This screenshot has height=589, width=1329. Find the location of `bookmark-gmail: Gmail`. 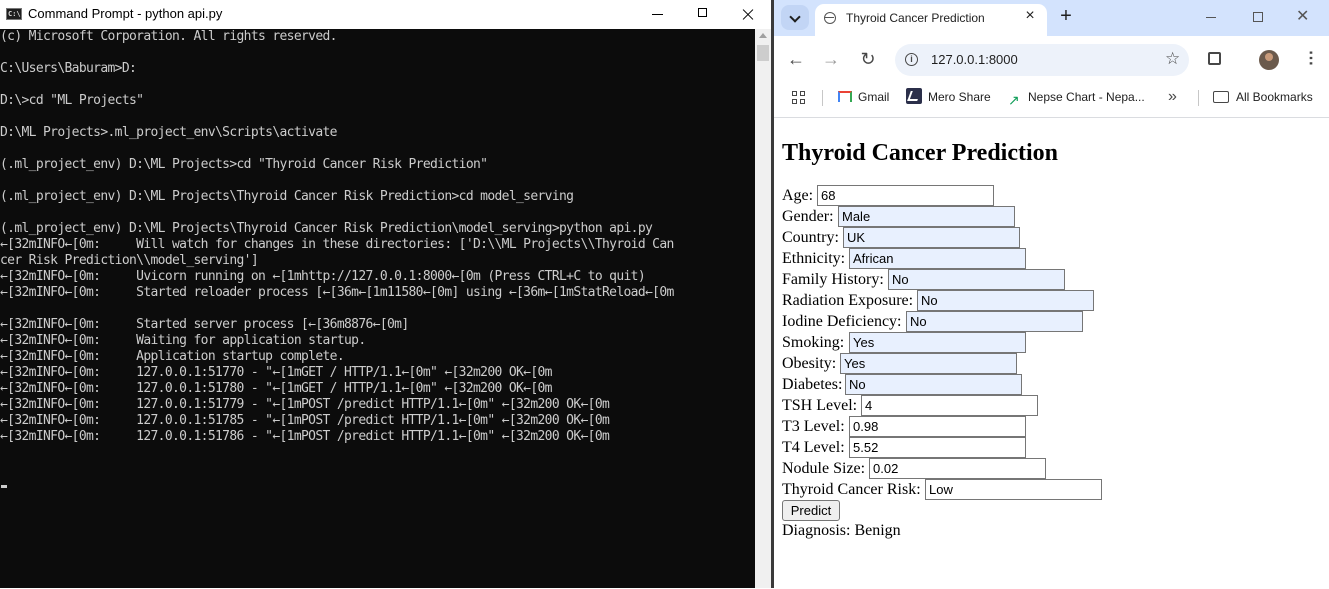

bookmark-gmail: Gmail is located at coordinates (863, 98).